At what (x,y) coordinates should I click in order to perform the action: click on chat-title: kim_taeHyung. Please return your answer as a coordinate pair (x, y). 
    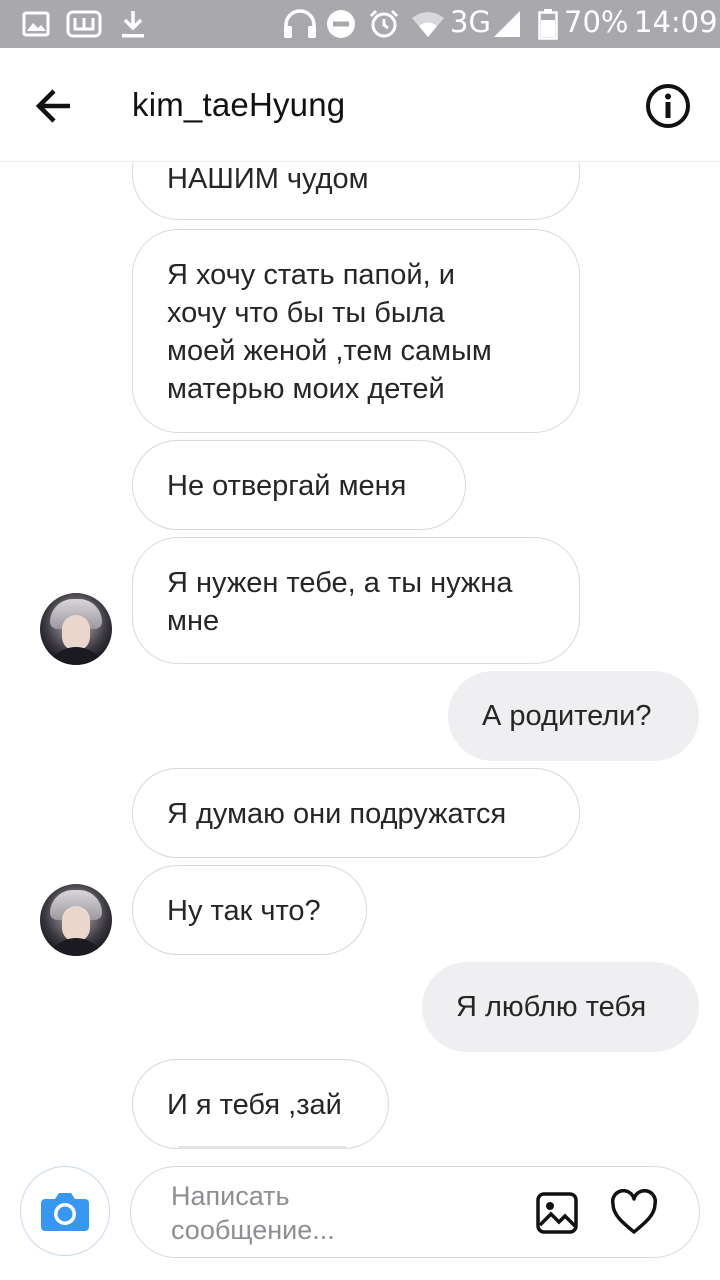
    Looking at the image, I should click on (238, 105).